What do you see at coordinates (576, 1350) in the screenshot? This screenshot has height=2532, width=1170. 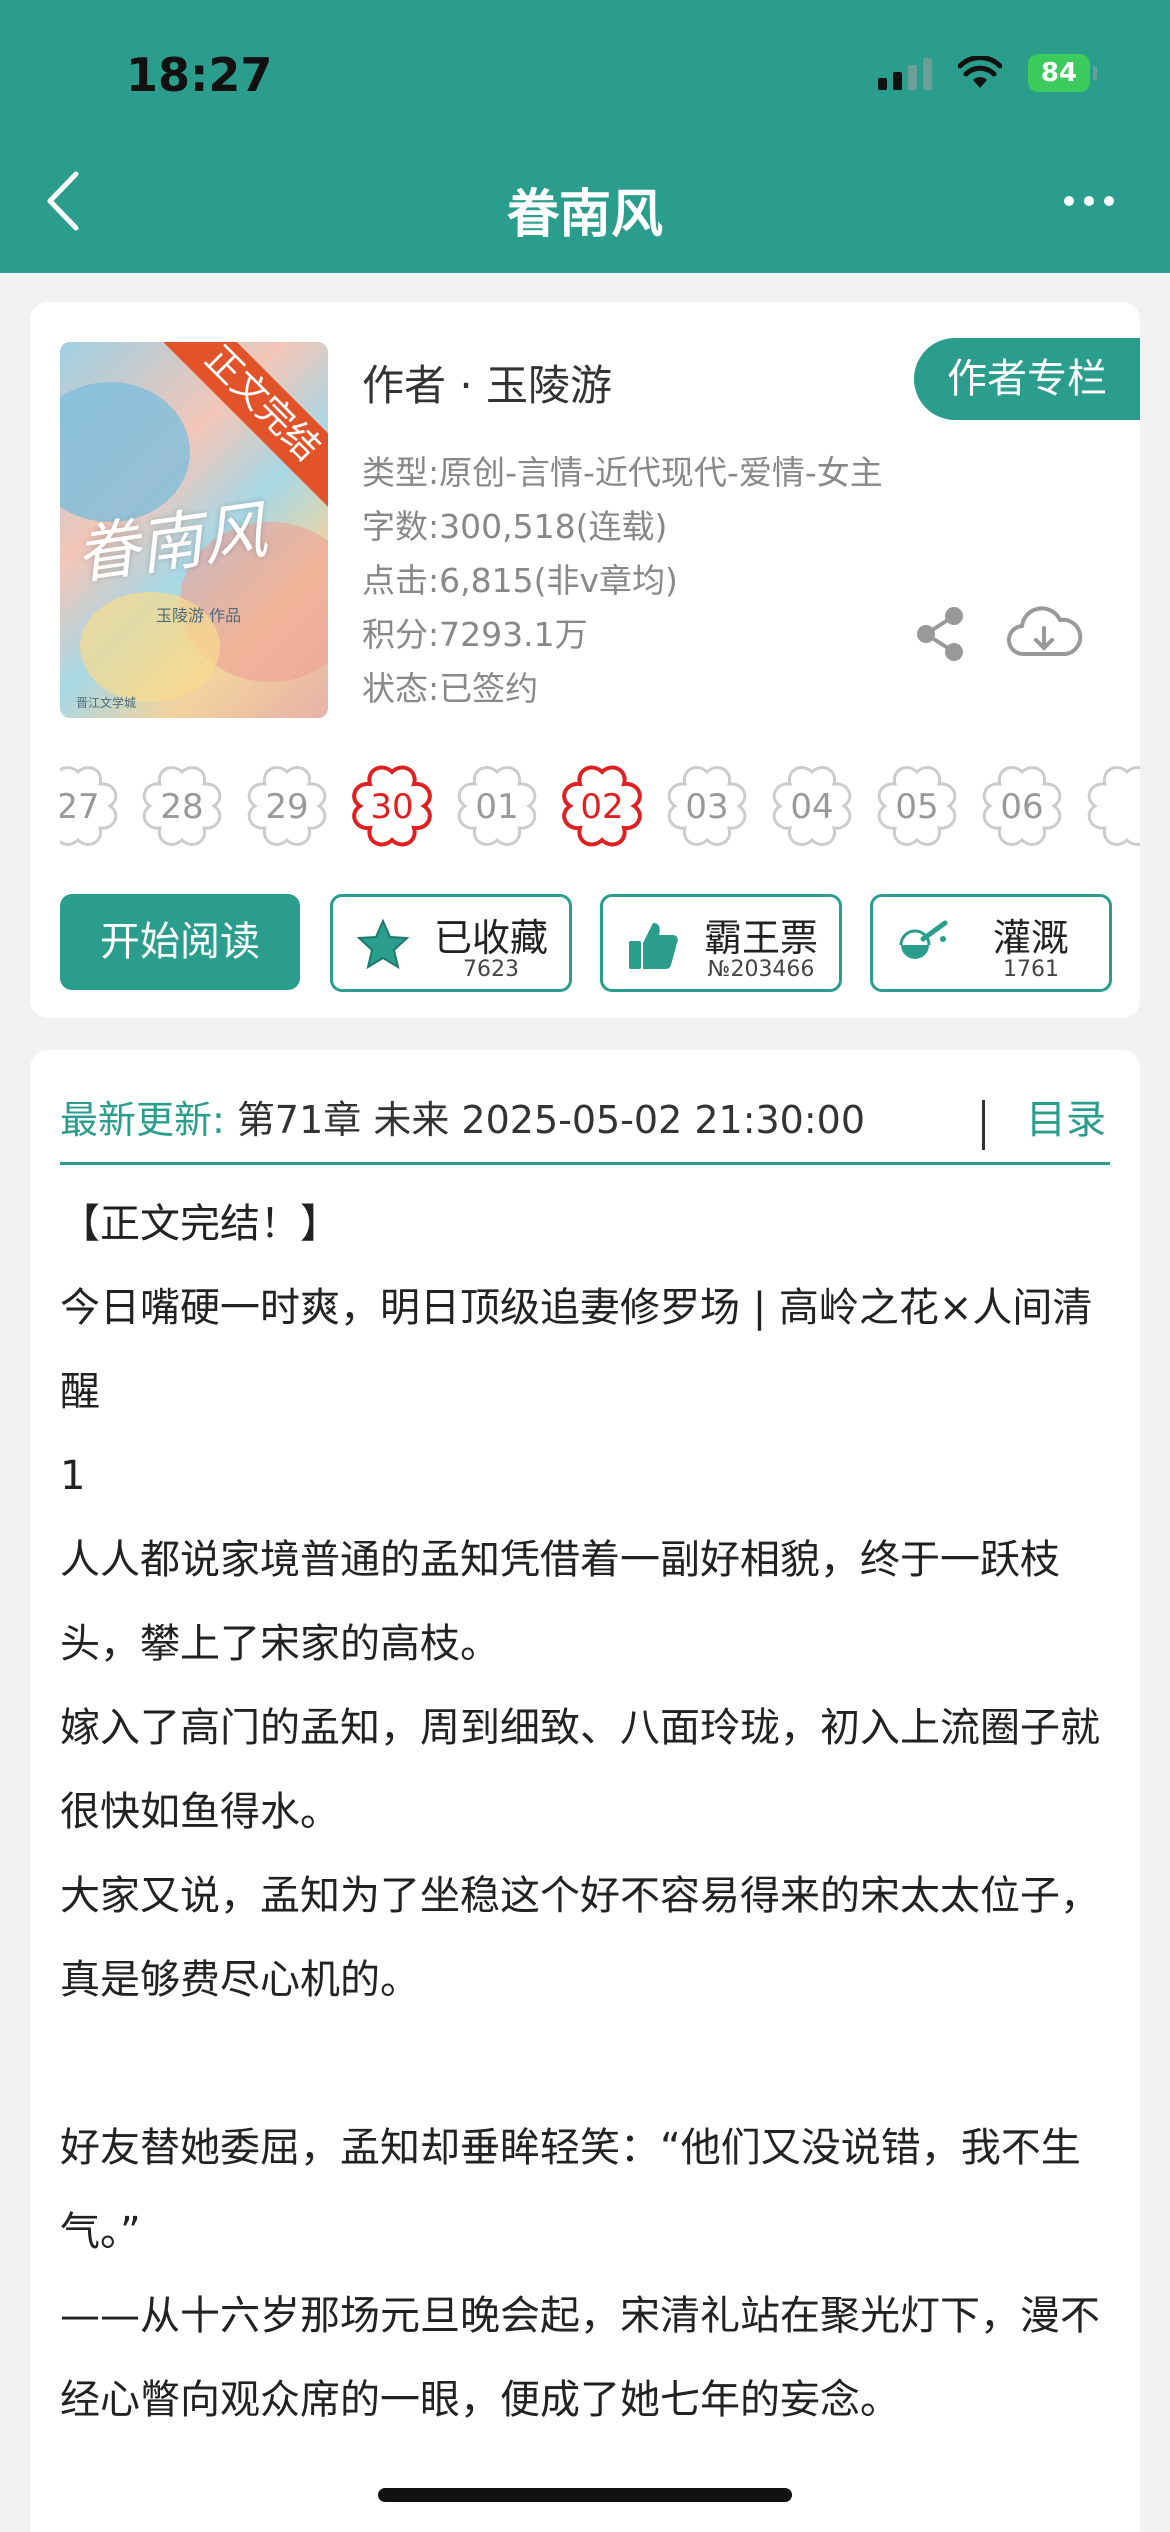 I see `synopsis-line: 今日嘴硬一时爽，明日顶级追妻修罗场 | 高岭之花×人间清醒` at bounding box center [576, 1350].